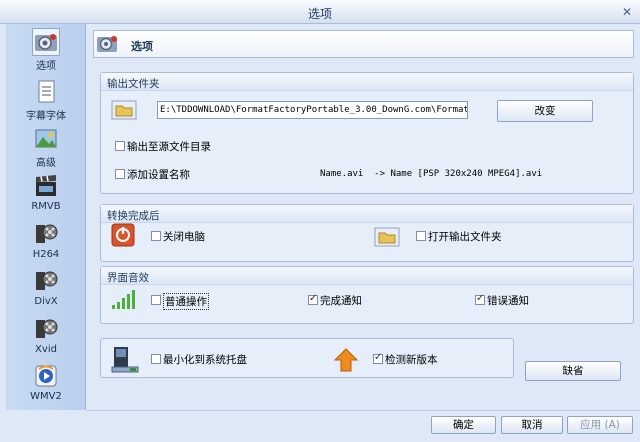 The height and width of the screenshot is (442, 640). Describe the element at coordinates (46, 163) in the screenshot. I see `sidebar-item-label: 高级` at that location.